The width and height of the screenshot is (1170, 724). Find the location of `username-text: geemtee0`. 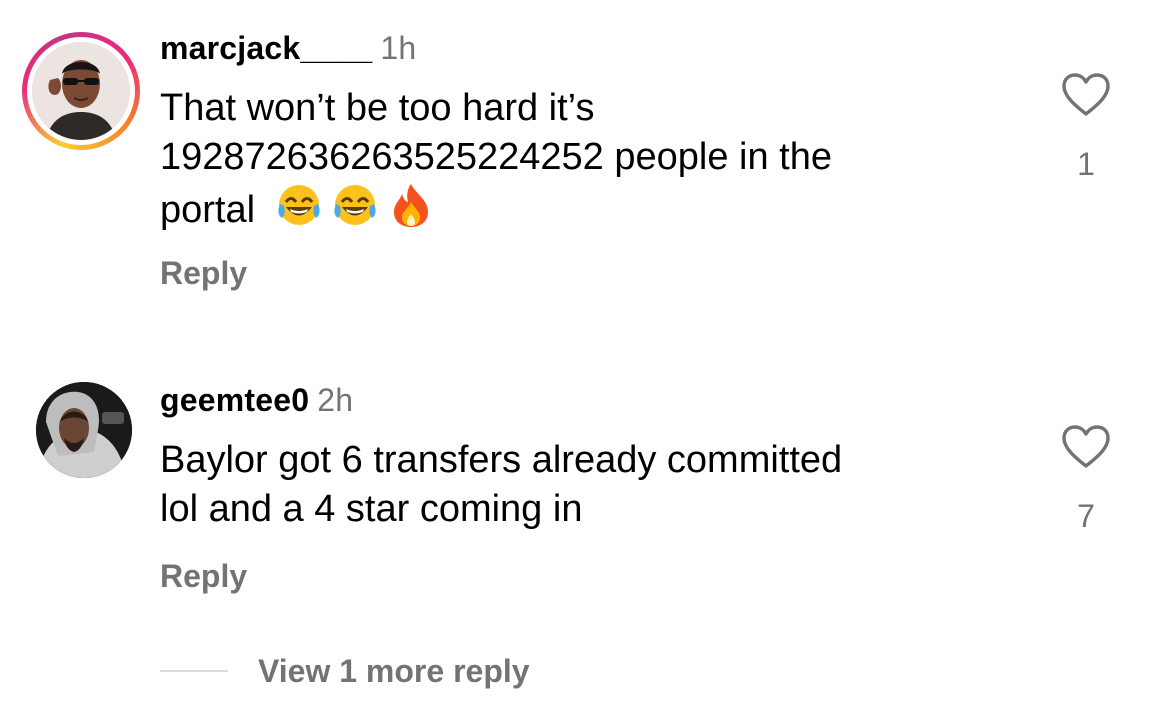

username-text: geemtee0 is located at coordinates (234, 400).